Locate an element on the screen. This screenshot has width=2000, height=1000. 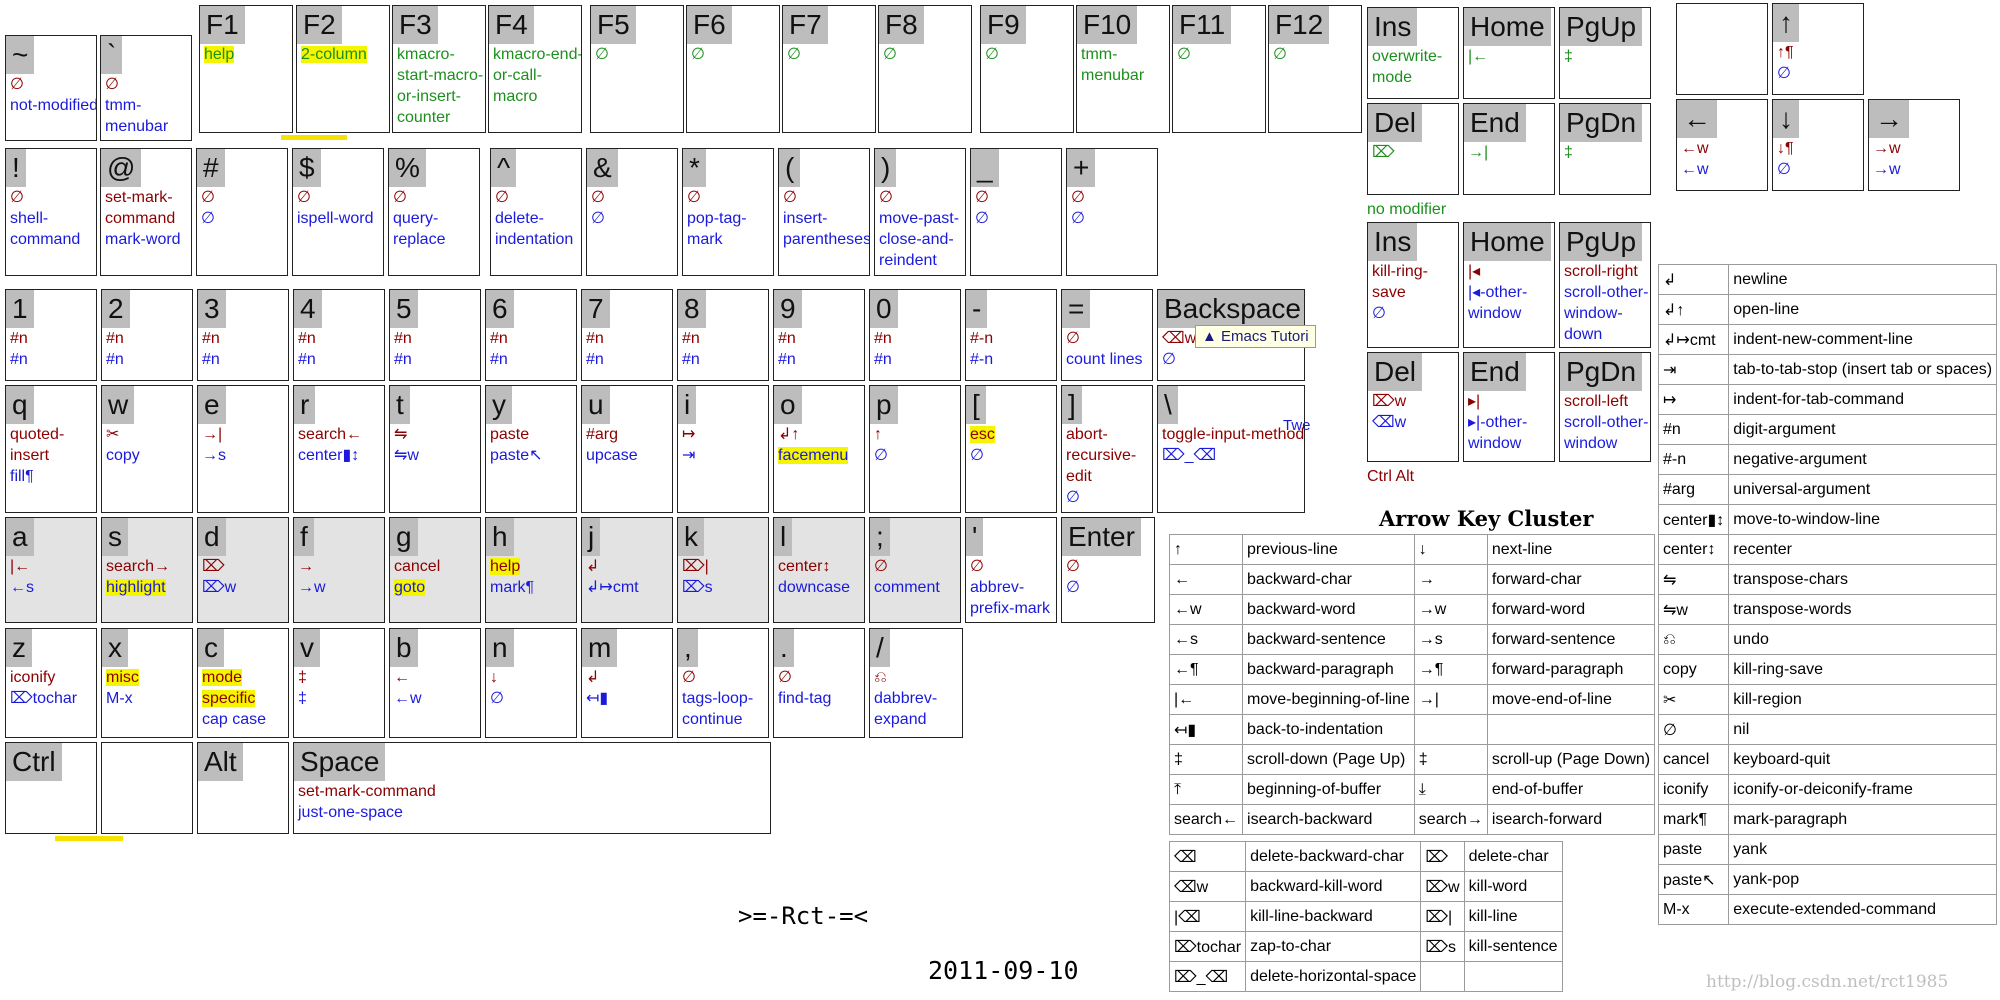
emacs-tutorial-tooltip: ▲ Emacs Tutori is located at coordinates (1255, 336).